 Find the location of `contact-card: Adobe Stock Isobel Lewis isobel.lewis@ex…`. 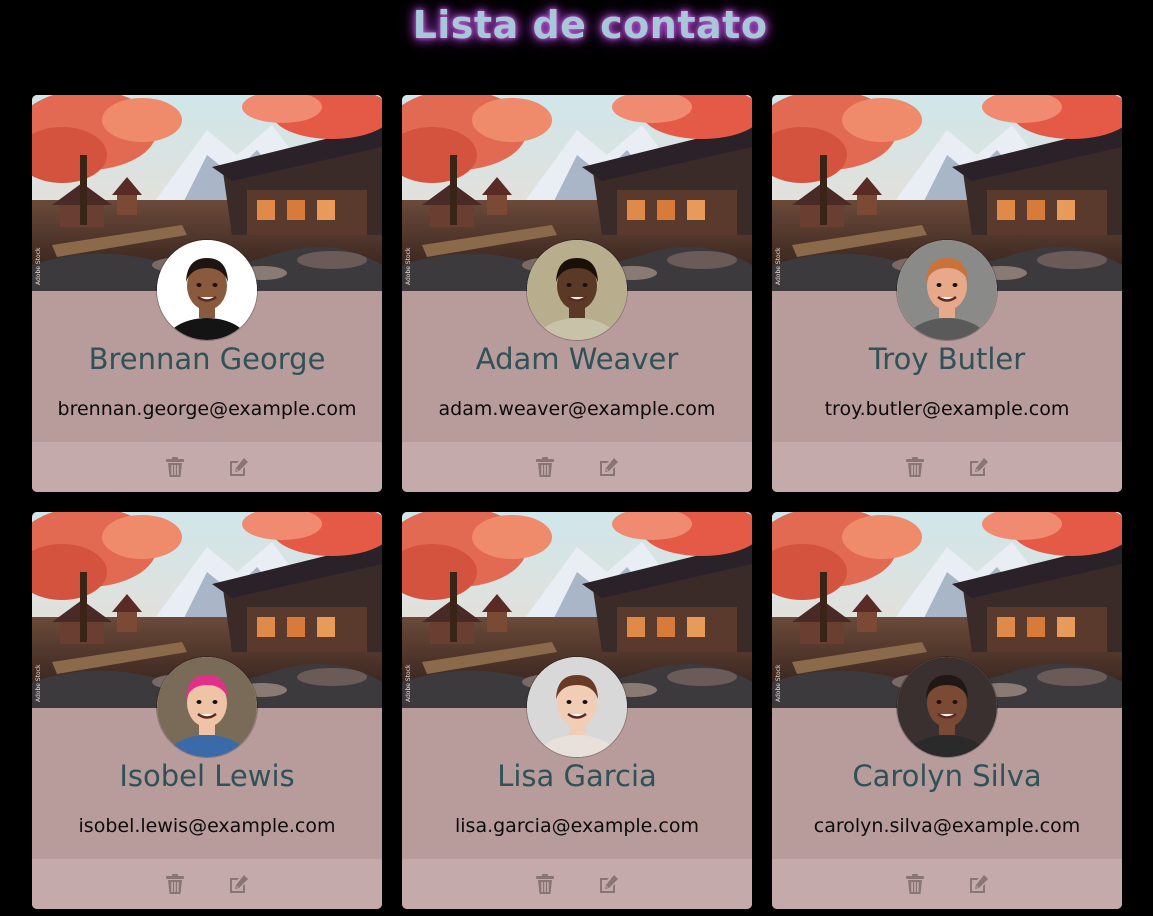

contact-card: Adobe Stock Isobel Lewis isobel.lewis@ex… is located at coordinates (207, 710).